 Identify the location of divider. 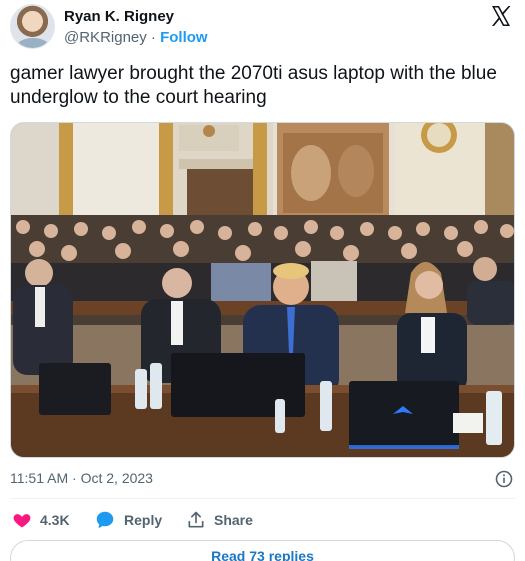
(262, 498).